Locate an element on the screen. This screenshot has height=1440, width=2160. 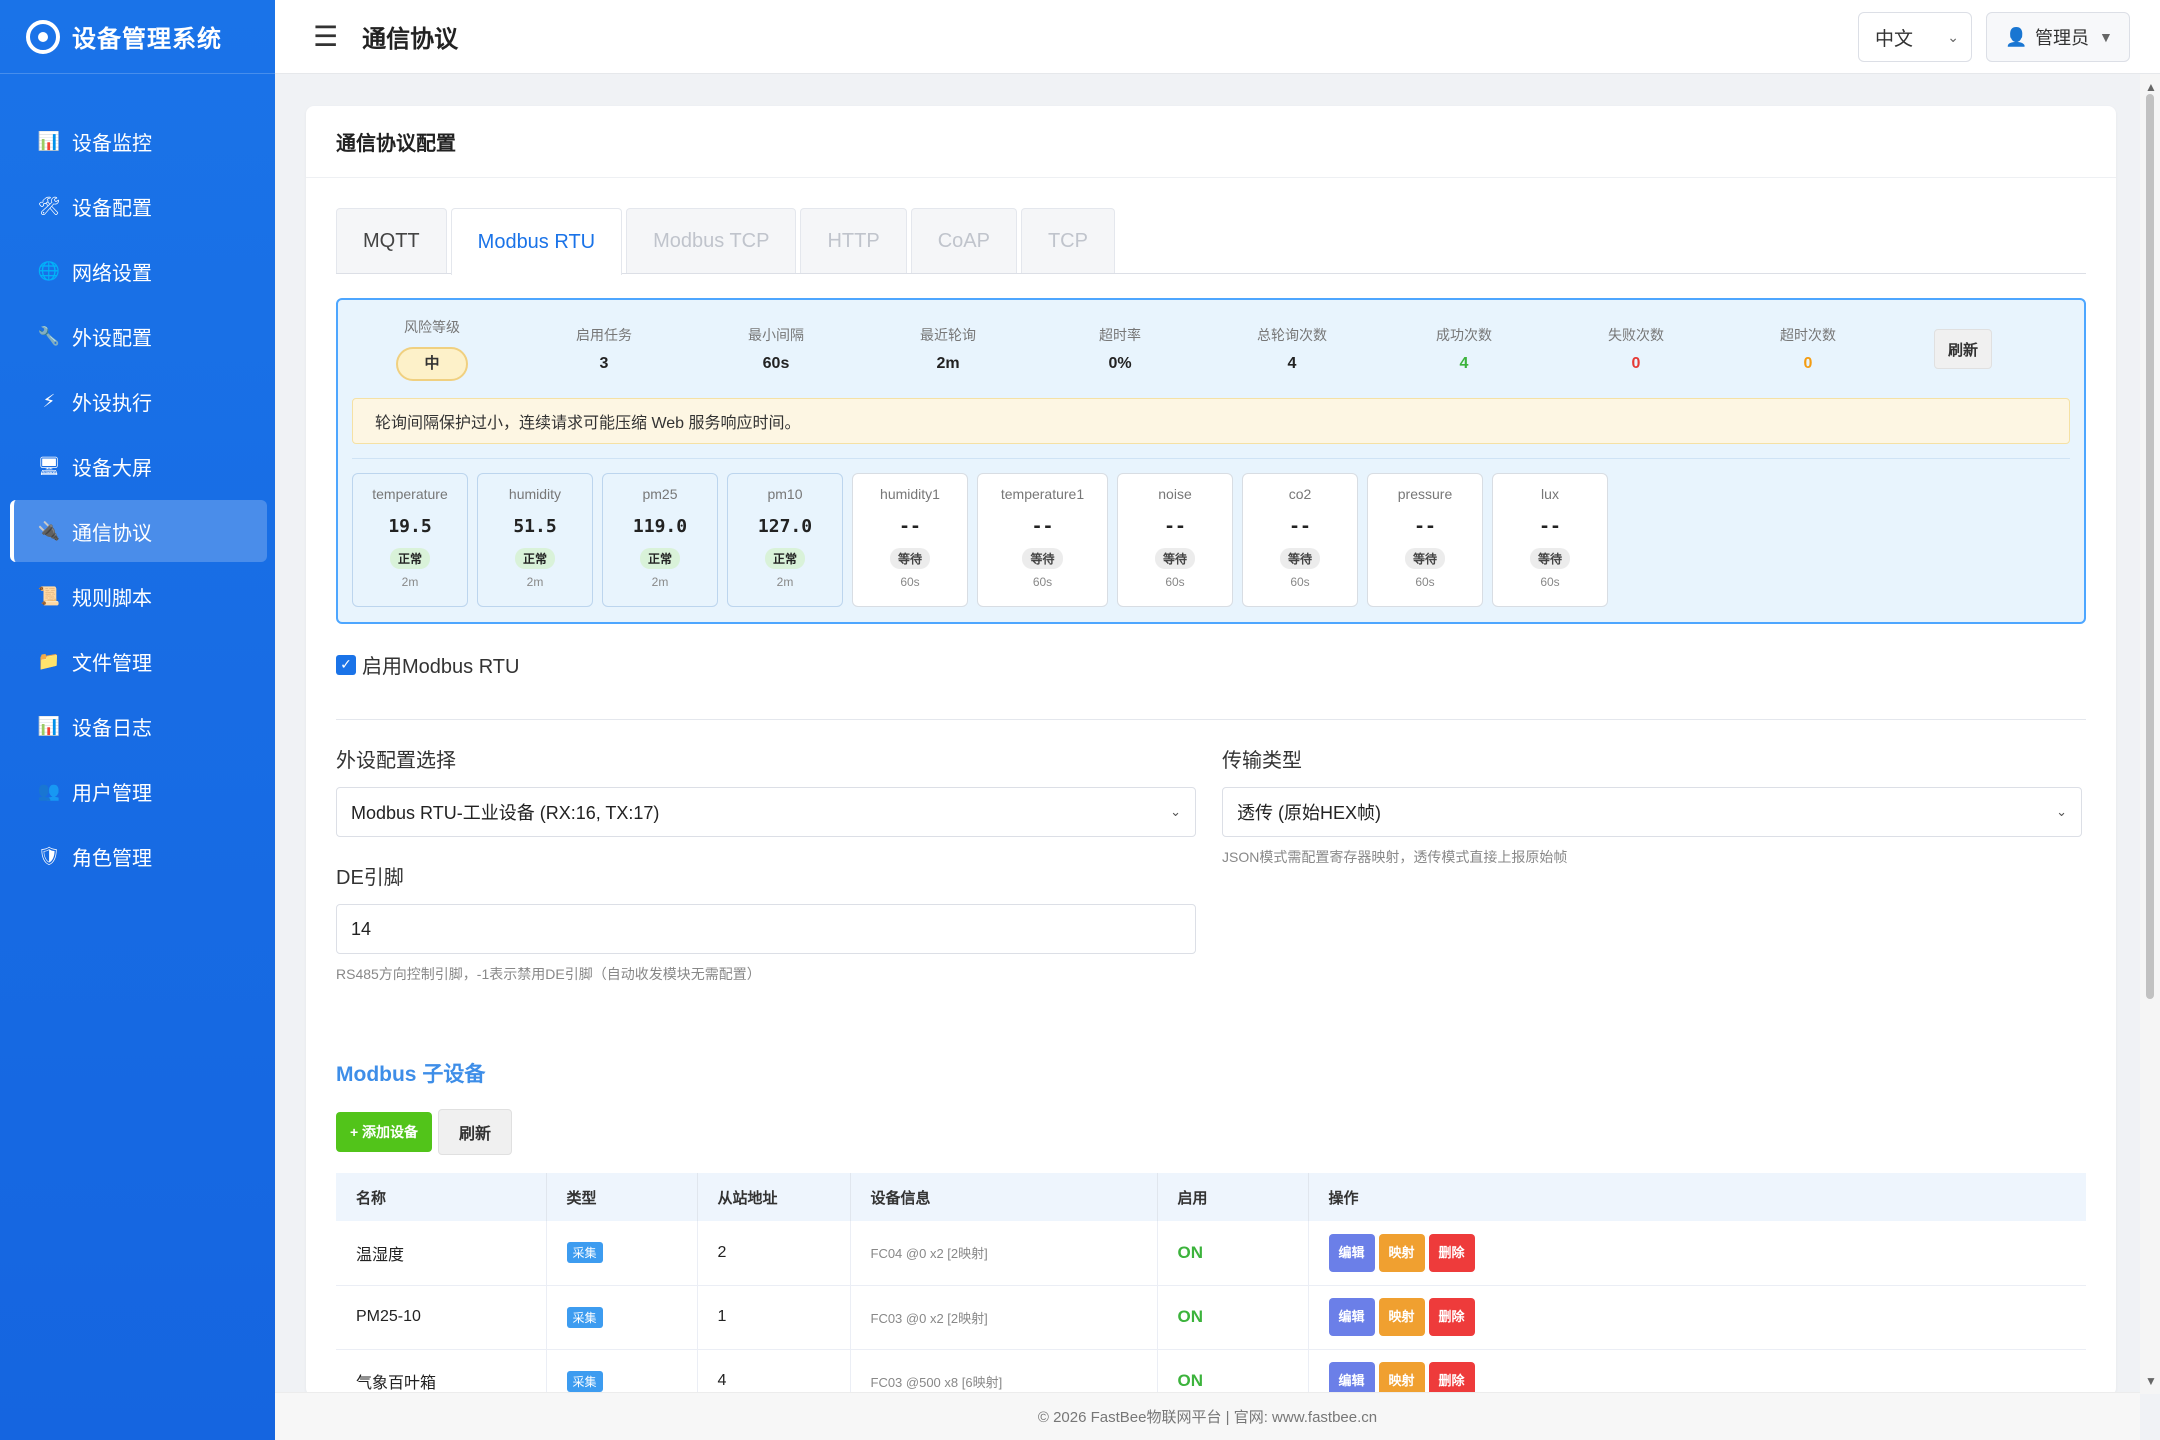
page-scrollbar: ▲ ▼ is located at coordinates (2150, 734).